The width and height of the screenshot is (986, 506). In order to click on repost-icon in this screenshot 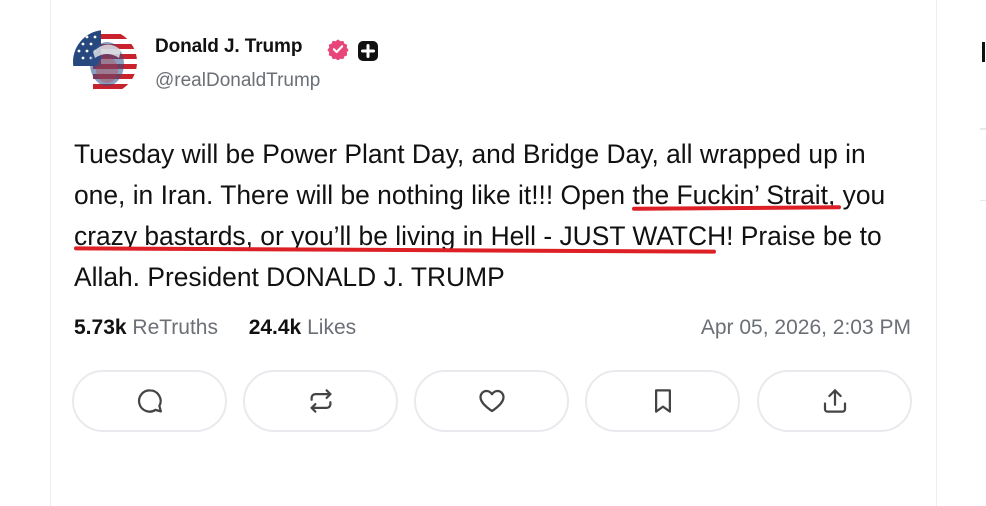, I will do `click(320, 401)`.